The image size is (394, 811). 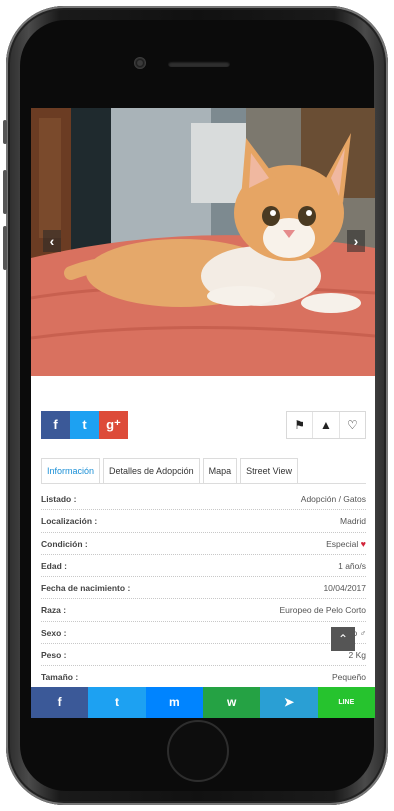 I want to click on info-key: Peso :, so click(x=54, y=655).